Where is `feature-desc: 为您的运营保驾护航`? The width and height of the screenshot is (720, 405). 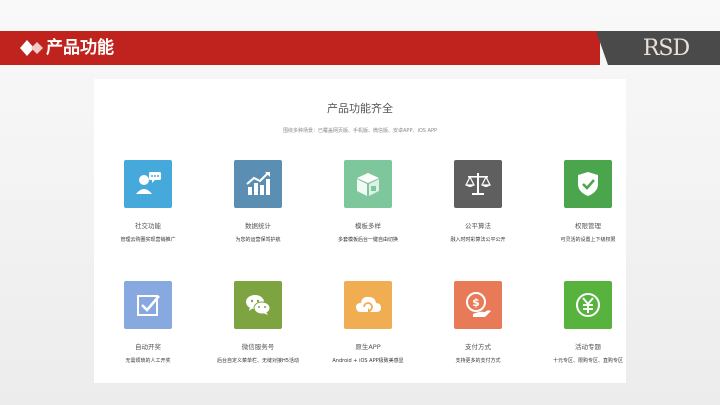
feature-desc: 为您的运营保驾护航 is located at coordinates (258, 240).